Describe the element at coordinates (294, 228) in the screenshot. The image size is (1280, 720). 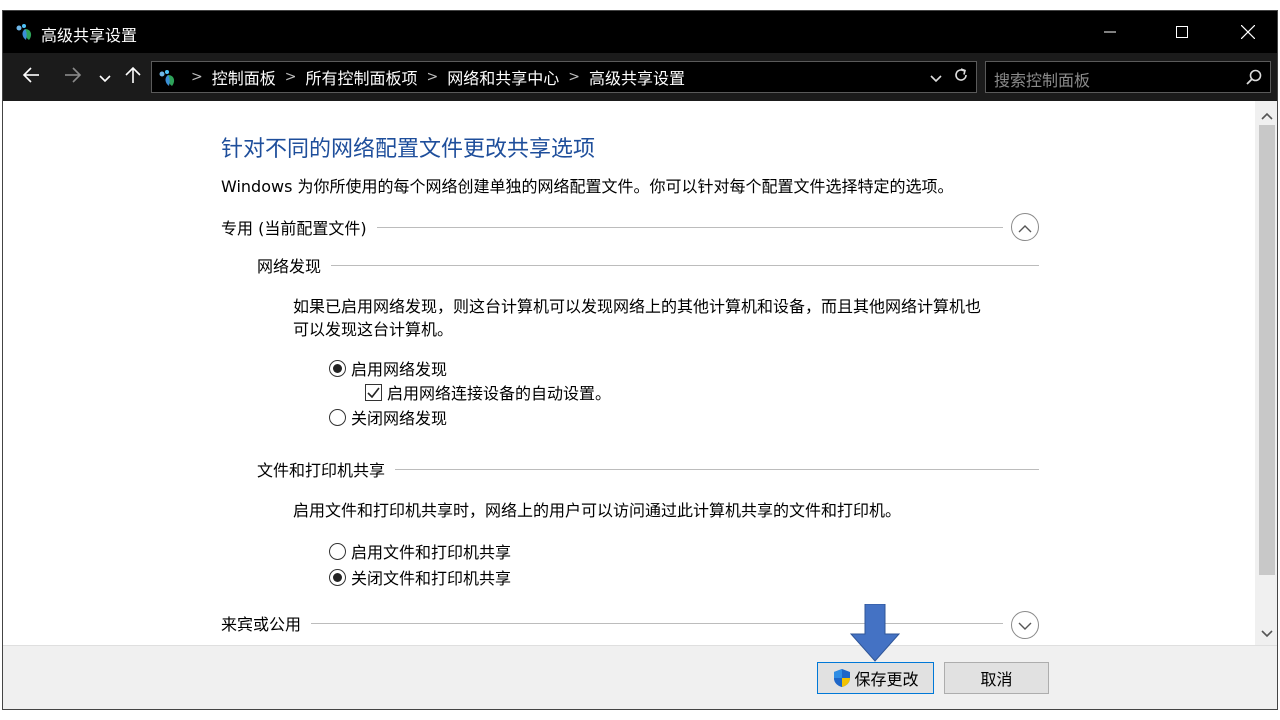
I see `private-profile-label: 专用 (当前配置文件)` at that location.